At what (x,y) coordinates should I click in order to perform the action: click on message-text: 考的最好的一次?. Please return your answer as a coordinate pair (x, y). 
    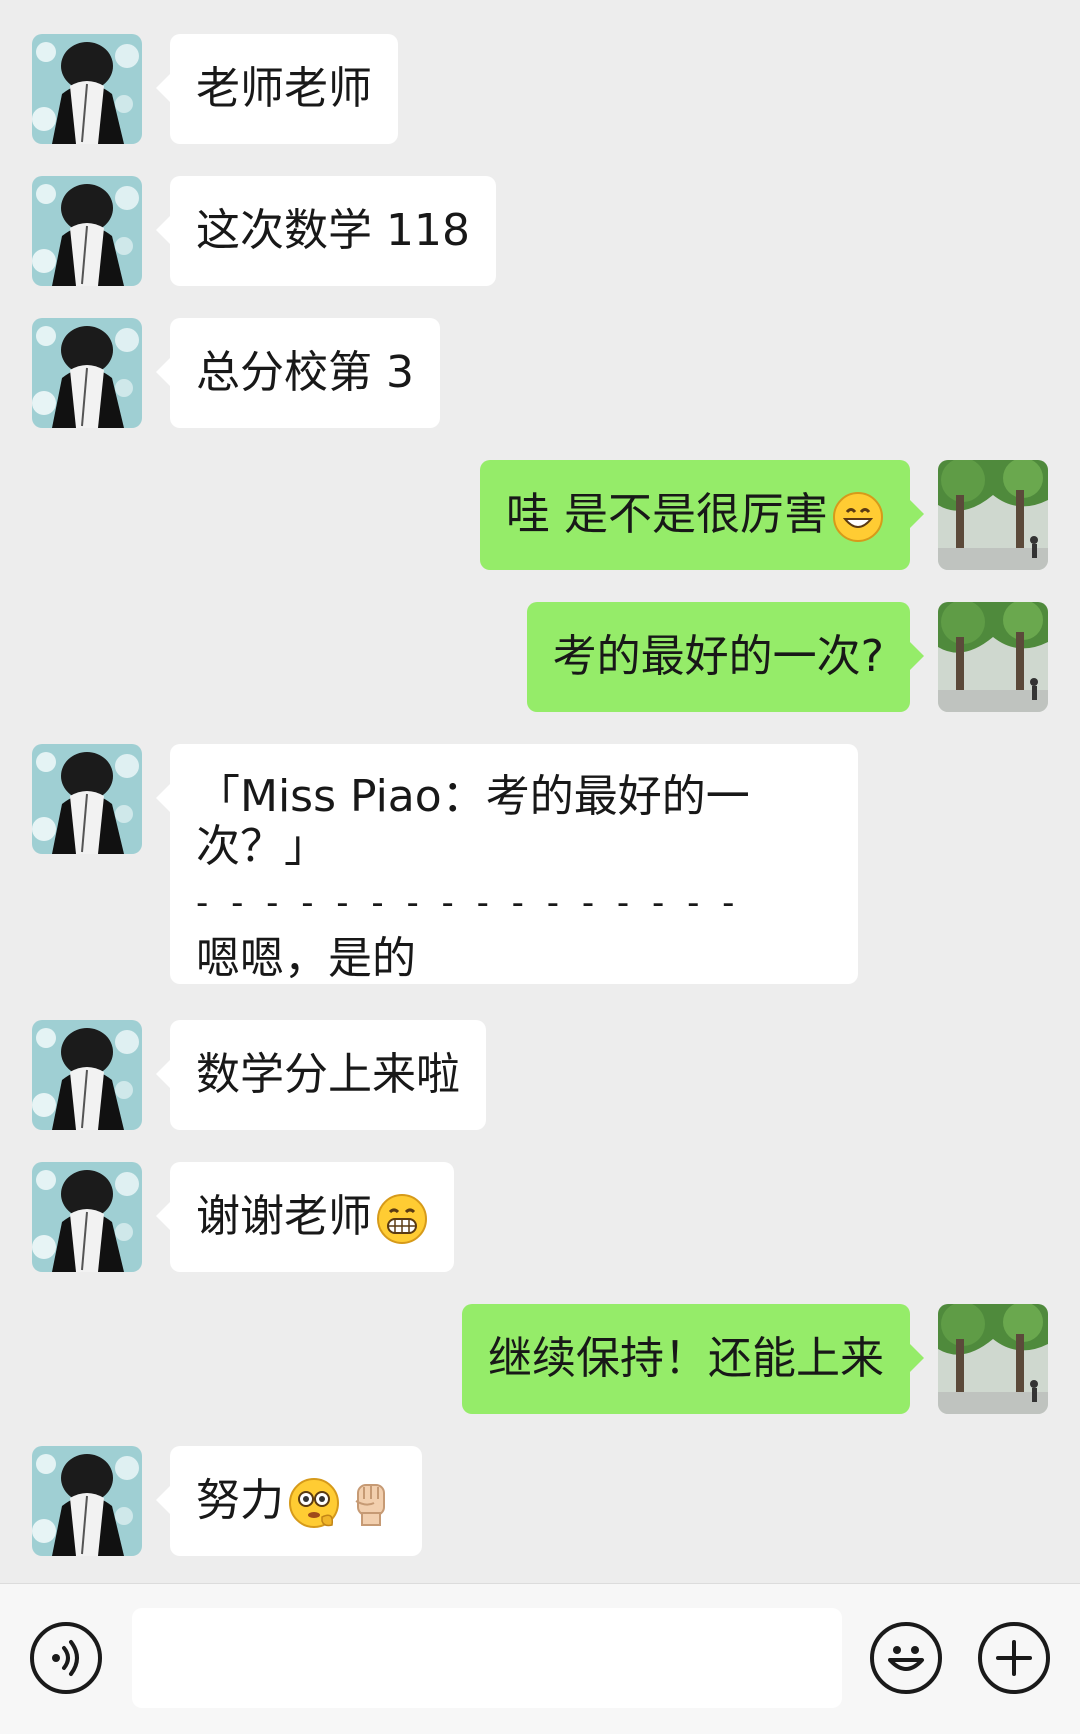
    Looking at the image, I should click on (718, 656).